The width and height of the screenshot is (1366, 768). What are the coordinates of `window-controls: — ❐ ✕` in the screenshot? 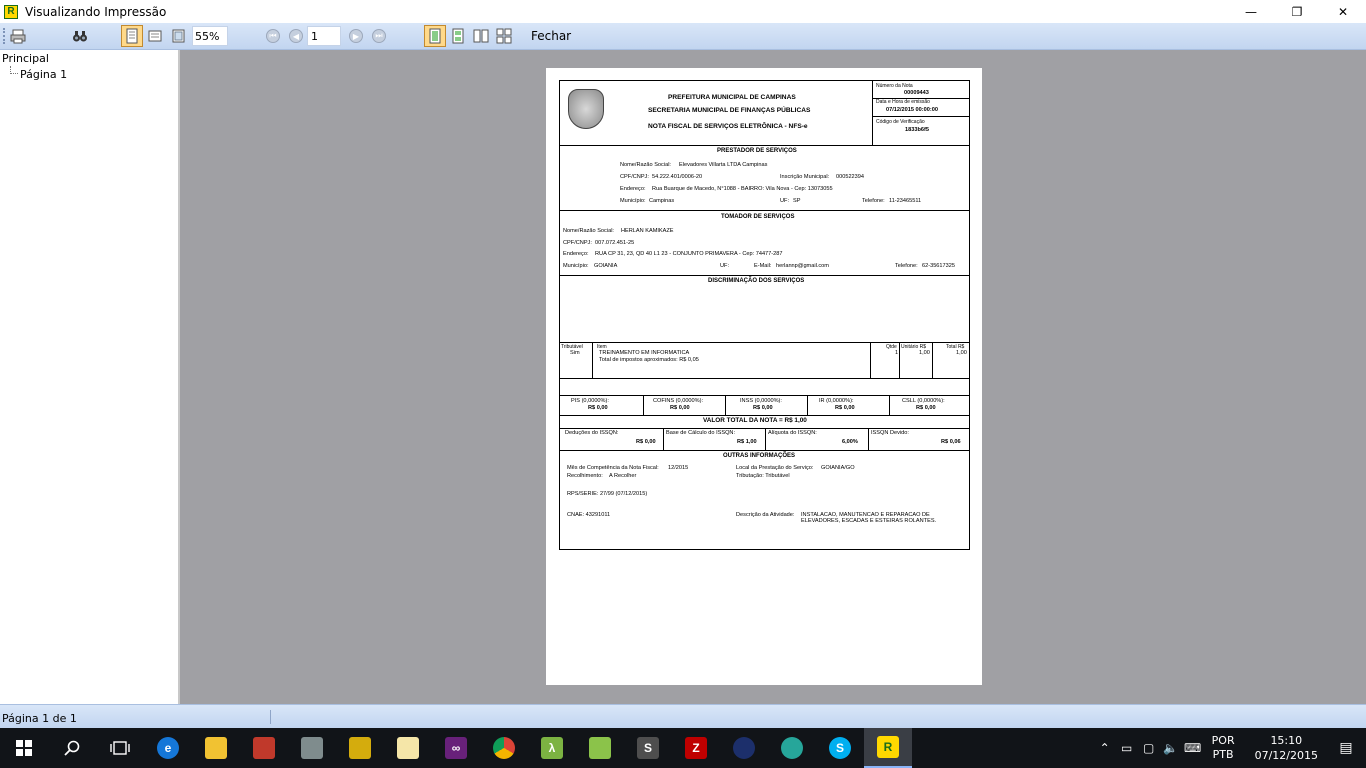 It's located at (1297, 11).